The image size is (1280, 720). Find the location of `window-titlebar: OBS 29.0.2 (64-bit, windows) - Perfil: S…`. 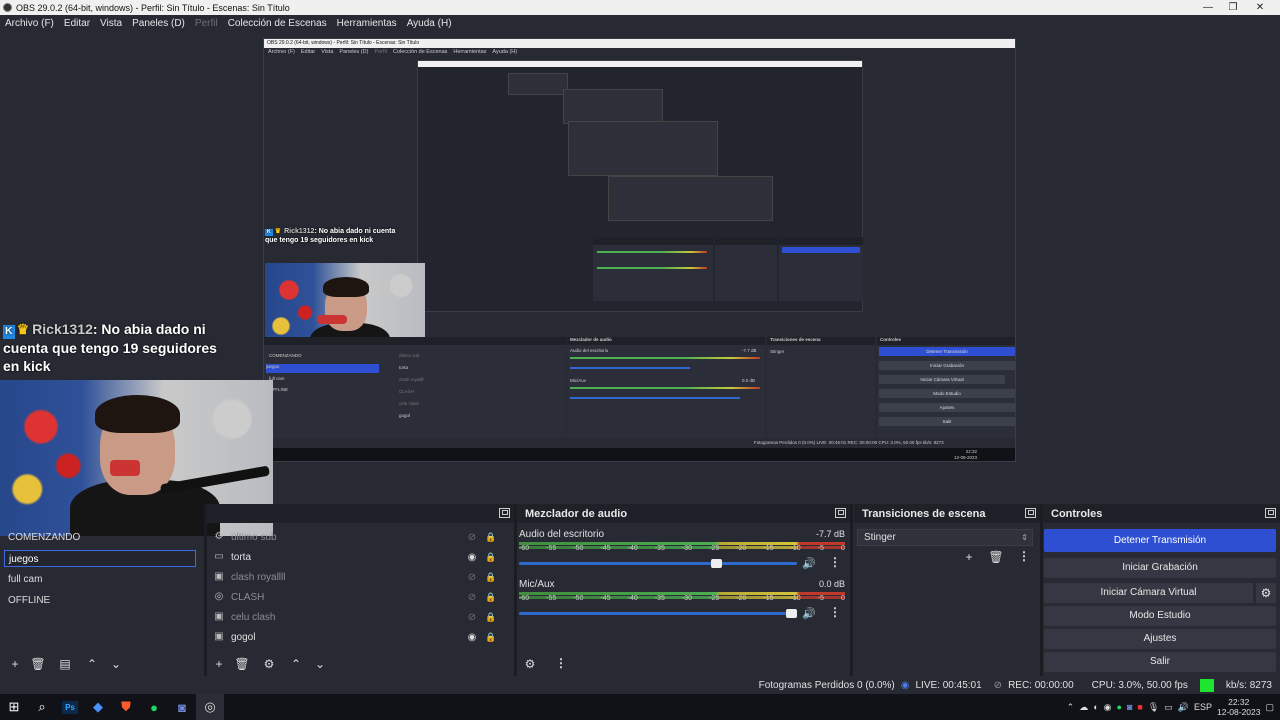

window-titlebar: OBS 29.0.2 (64-bit, windows) - Perfil: S… is located at coordinates (640, 7).